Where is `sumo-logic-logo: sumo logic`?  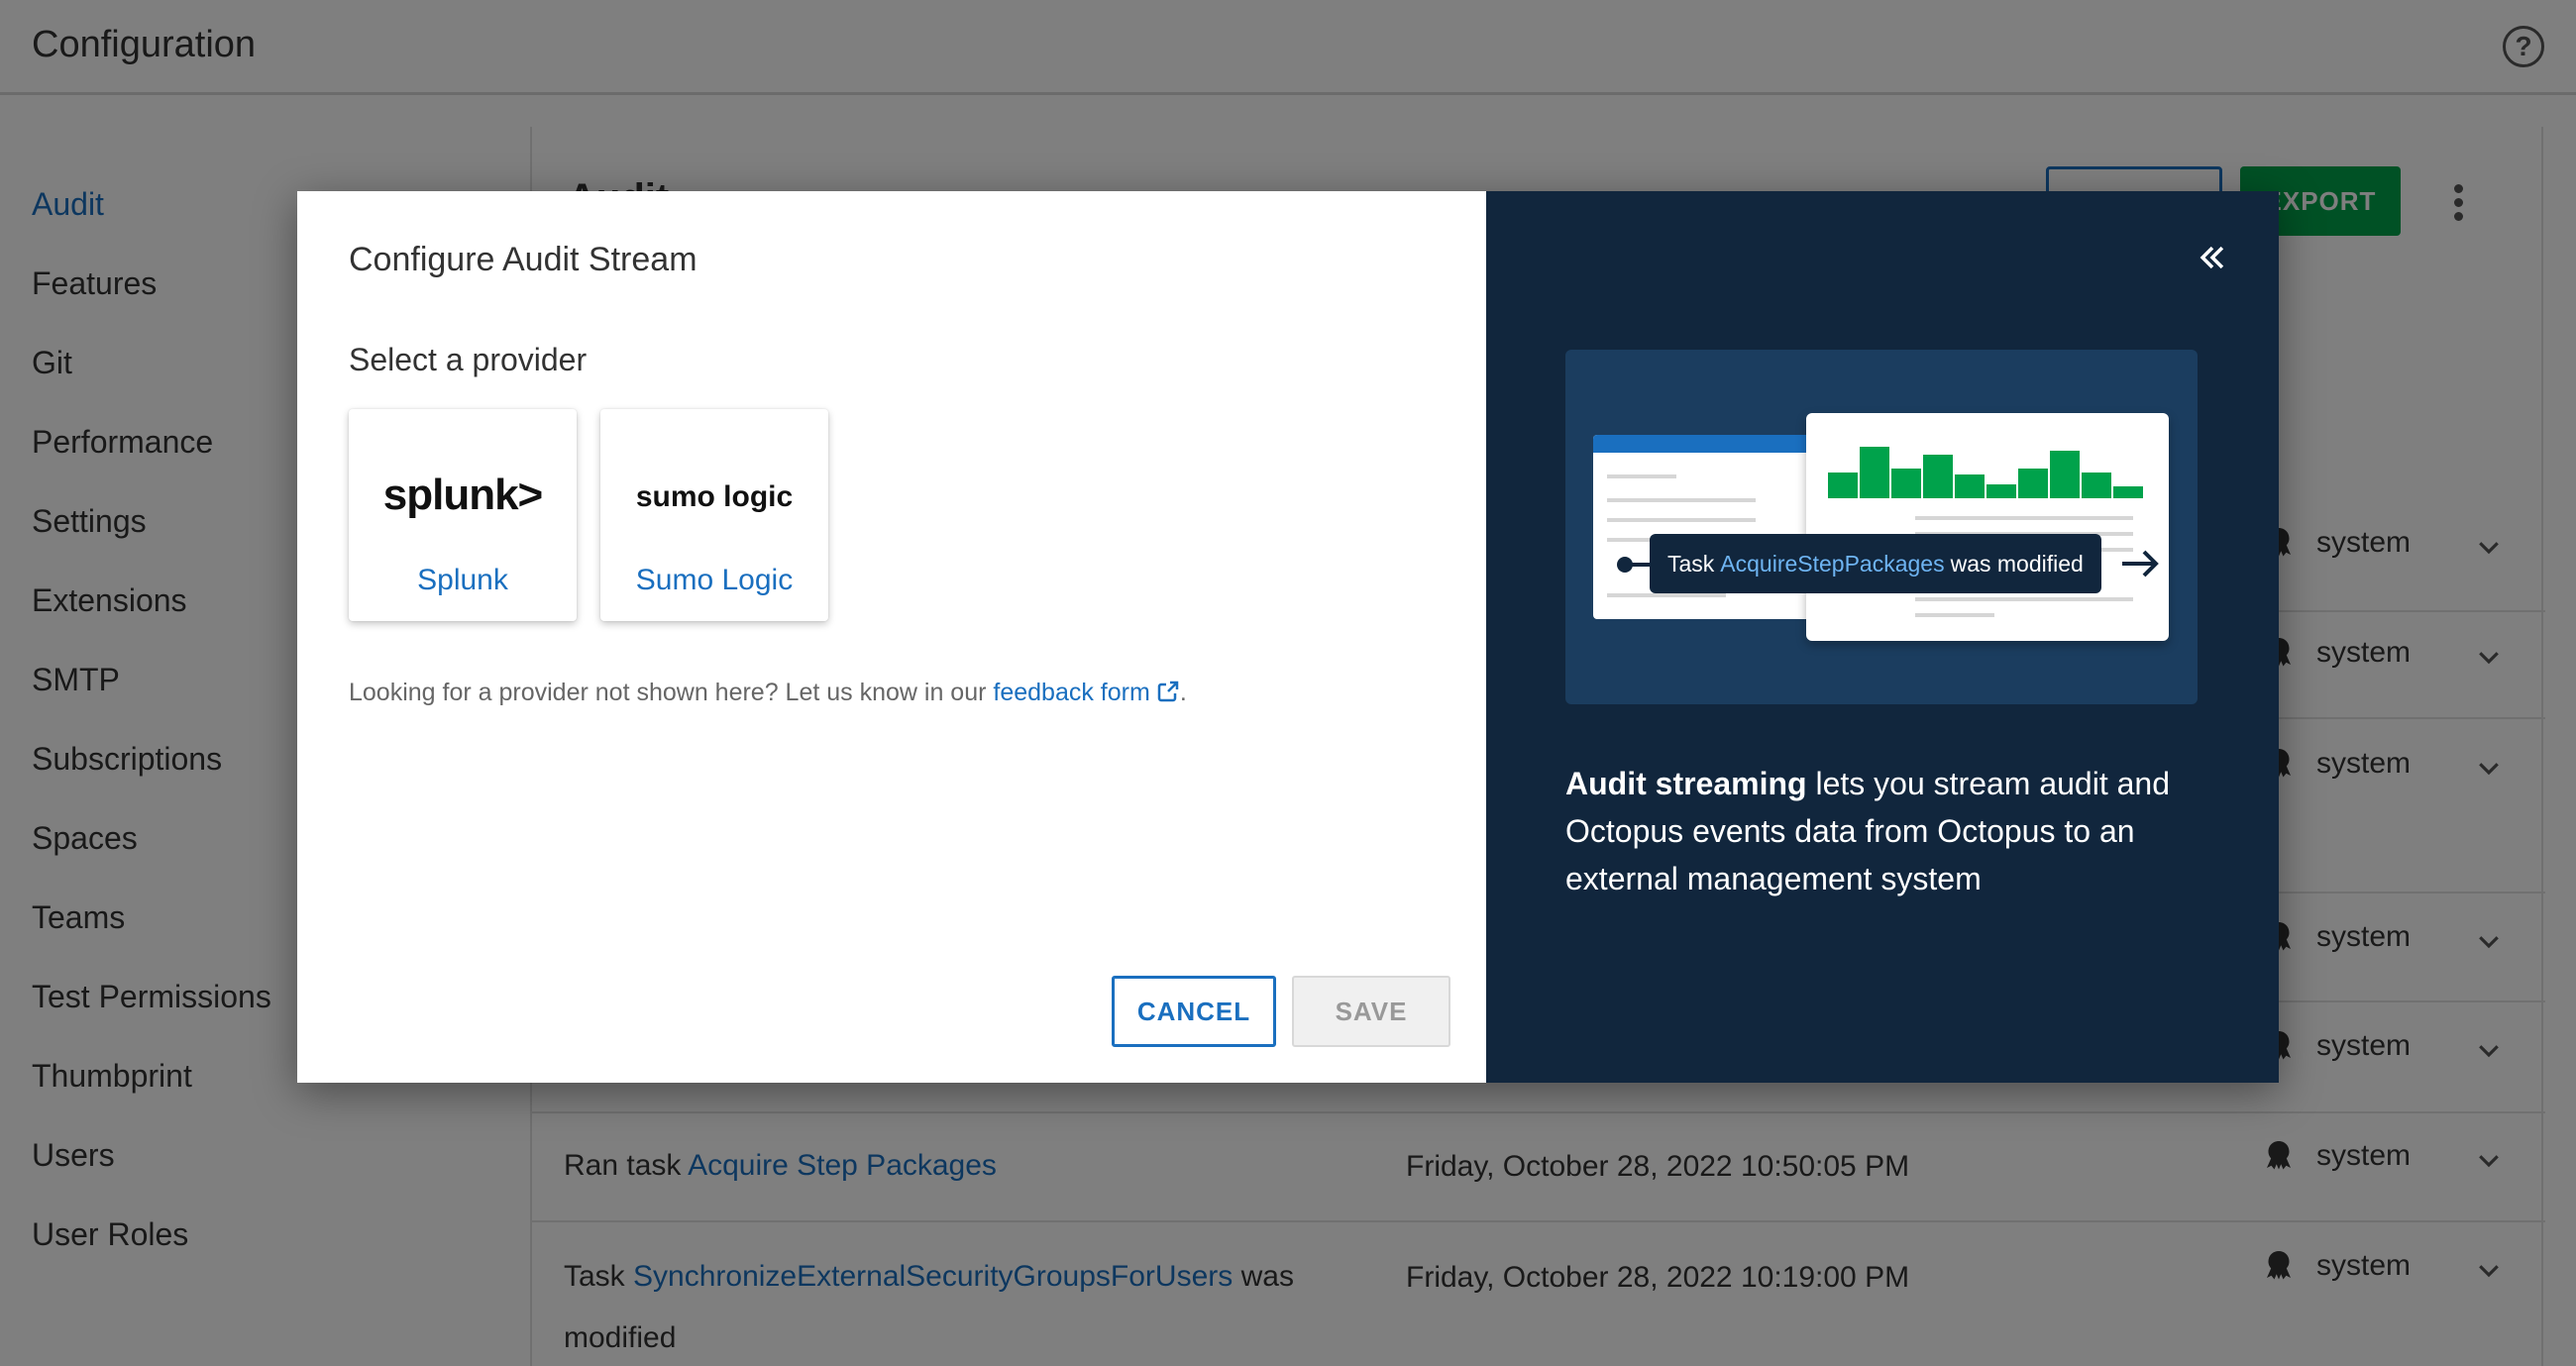
sumo-logic-logo: sumo logic is located at coordinates (714, 496).